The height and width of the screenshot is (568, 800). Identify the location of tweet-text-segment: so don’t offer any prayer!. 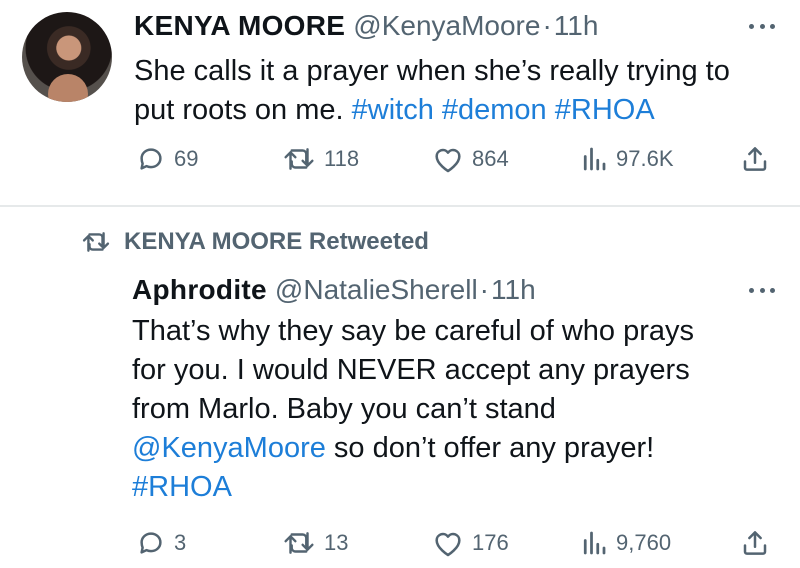
(490, 448).